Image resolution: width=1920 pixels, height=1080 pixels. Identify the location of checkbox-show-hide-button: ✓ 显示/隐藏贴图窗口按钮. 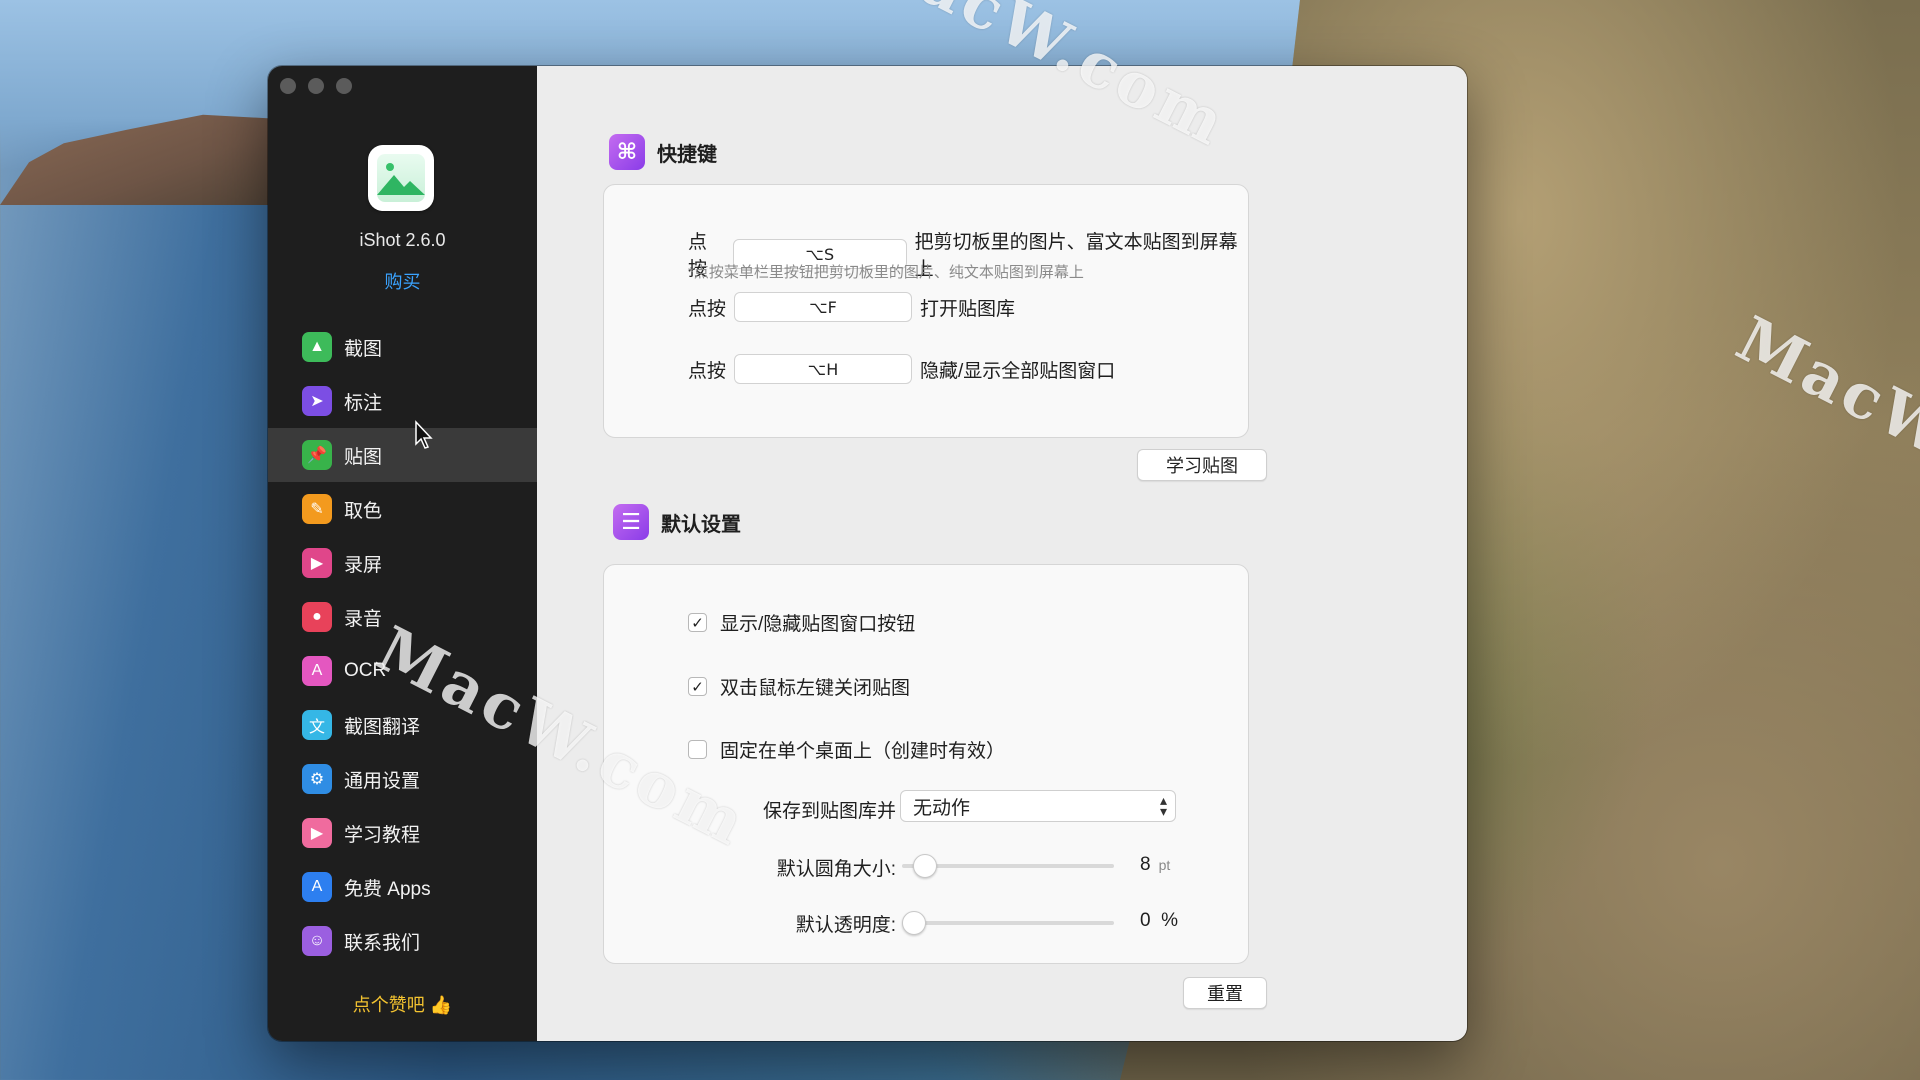
(801, 622).